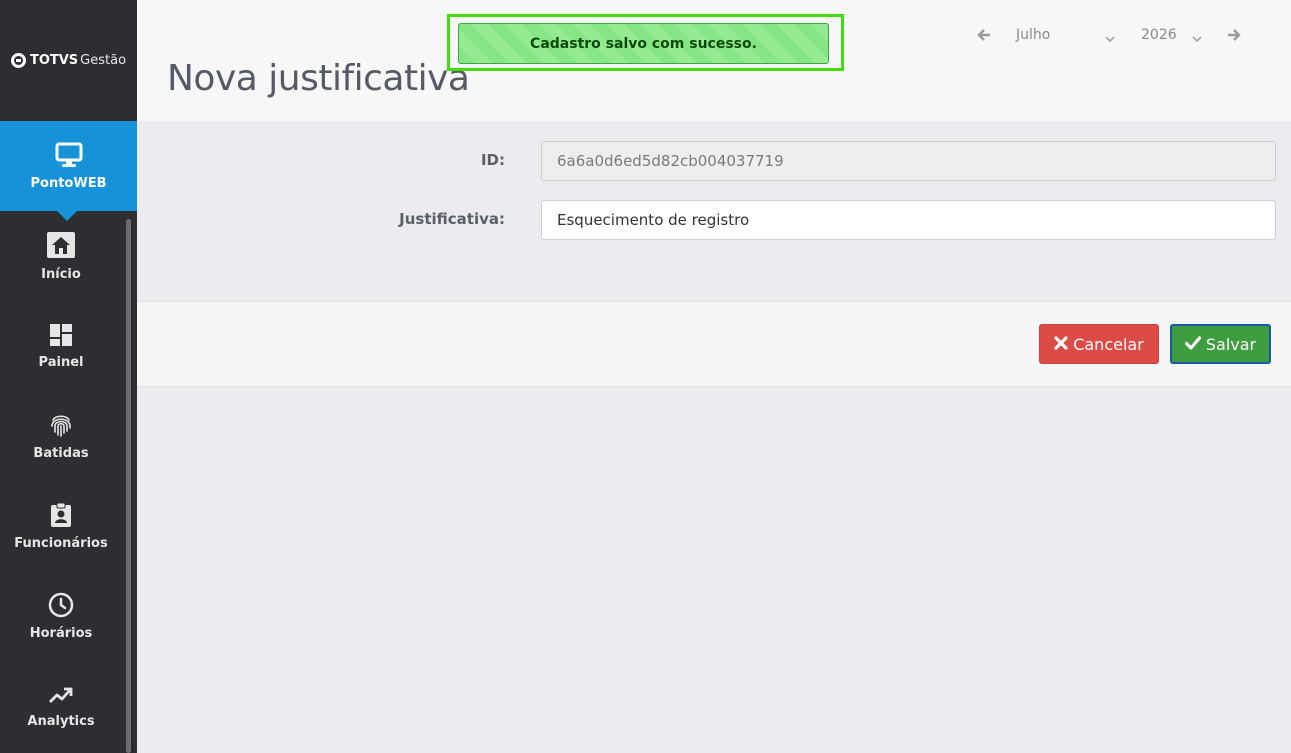  I want to click on close-icon, so click(1063, 344).